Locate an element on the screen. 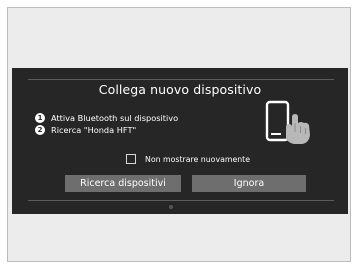 This screenshot has width=358, height=268. step-number-badge: 2 is located at coordinates (40, 130).